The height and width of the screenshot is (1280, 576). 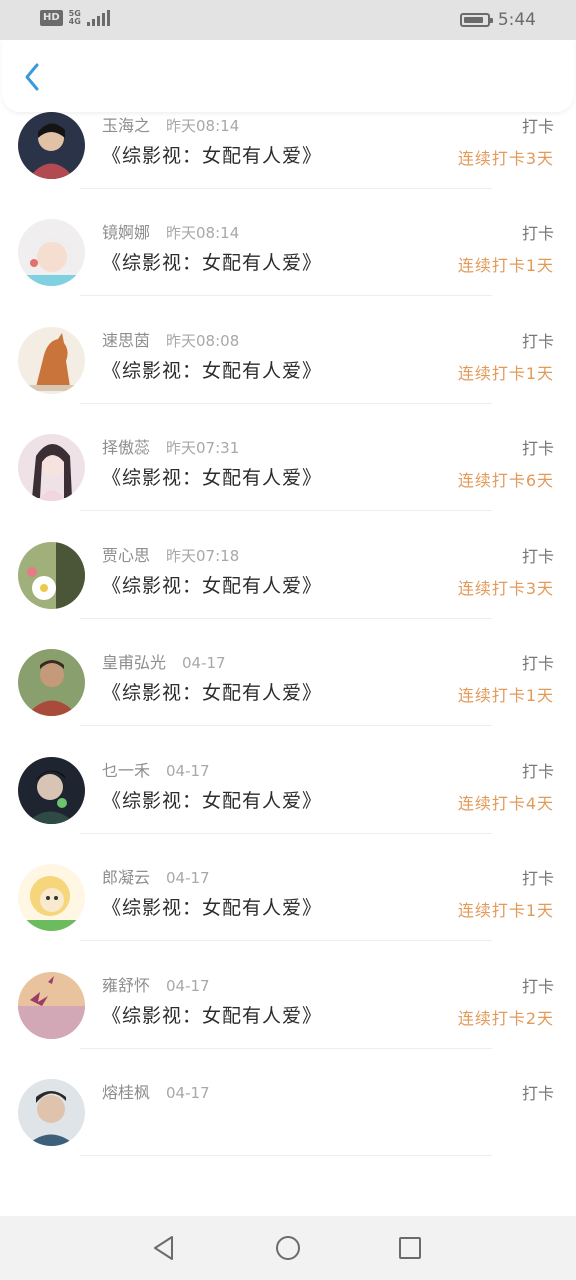 I want to click on list-item: 玉海之 昨天08:14 打卡《综影视：女配有人爱》 连续打卡3天, so click(x=288, y=163).